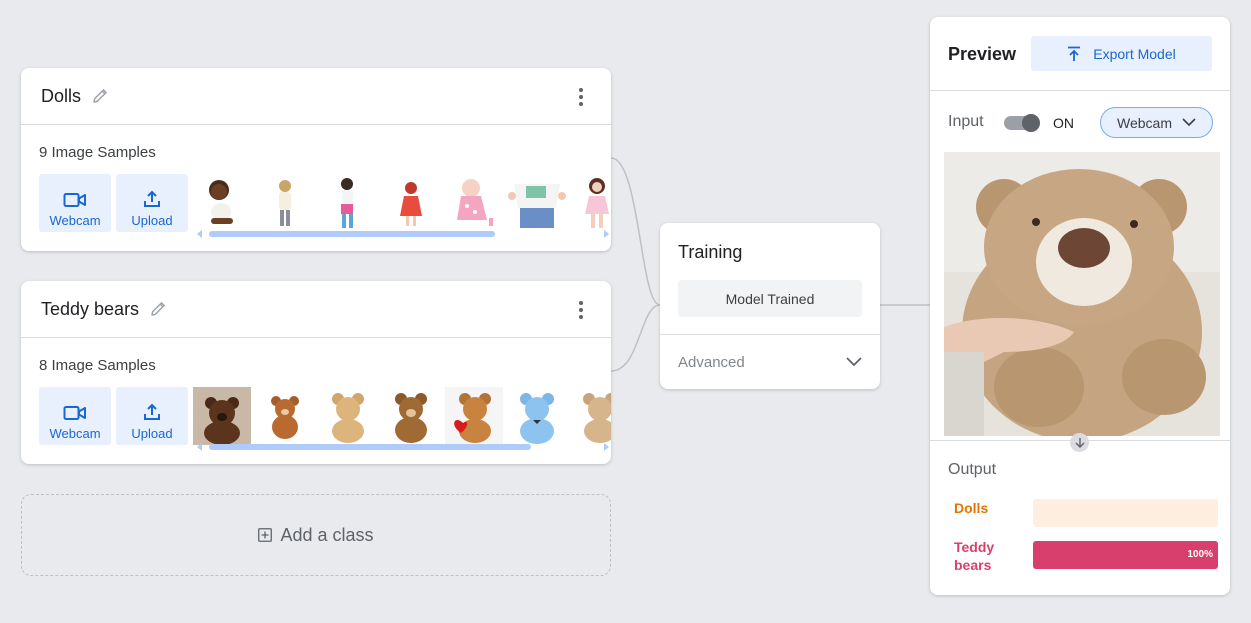 This screenshot has height=623, width=1251. I want to click on output-row-dolls: Dolls, so click(1086, 513).